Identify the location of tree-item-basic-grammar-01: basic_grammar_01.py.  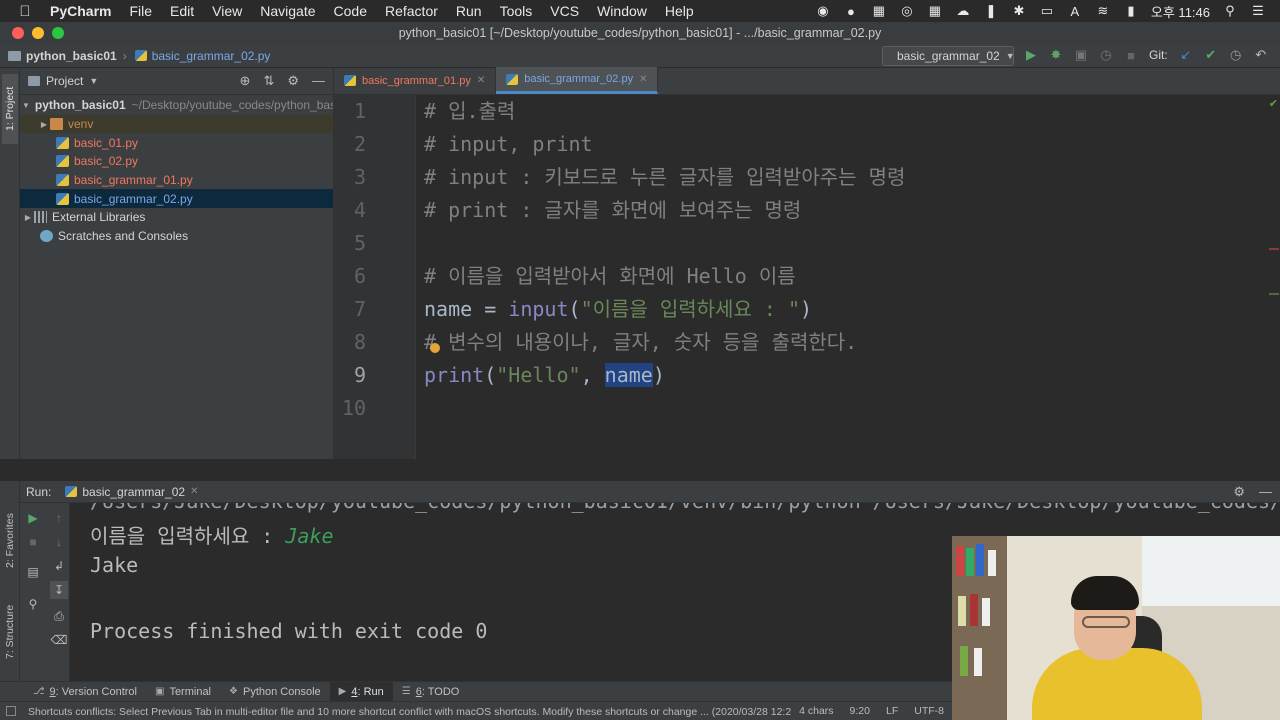
(176, 180).